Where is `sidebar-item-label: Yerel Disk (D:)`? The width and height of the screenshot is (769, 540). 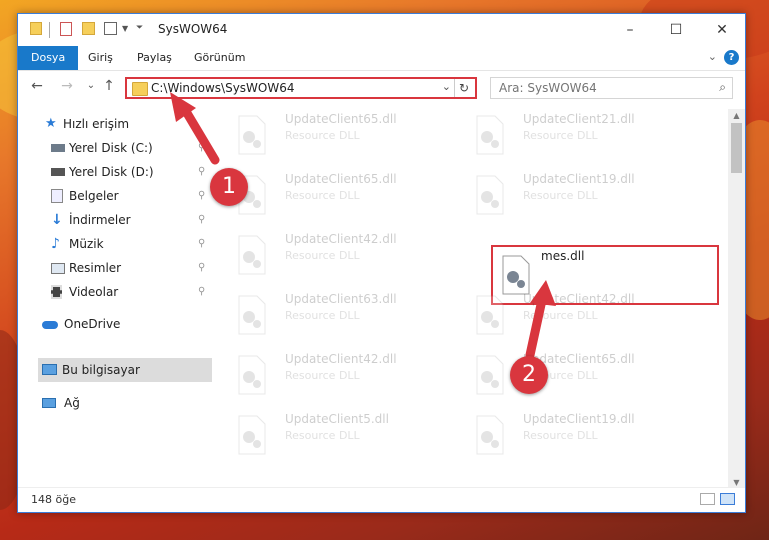
sidebar-item-label: Yerel Disk (D:) is located at coordinates (111, 172).